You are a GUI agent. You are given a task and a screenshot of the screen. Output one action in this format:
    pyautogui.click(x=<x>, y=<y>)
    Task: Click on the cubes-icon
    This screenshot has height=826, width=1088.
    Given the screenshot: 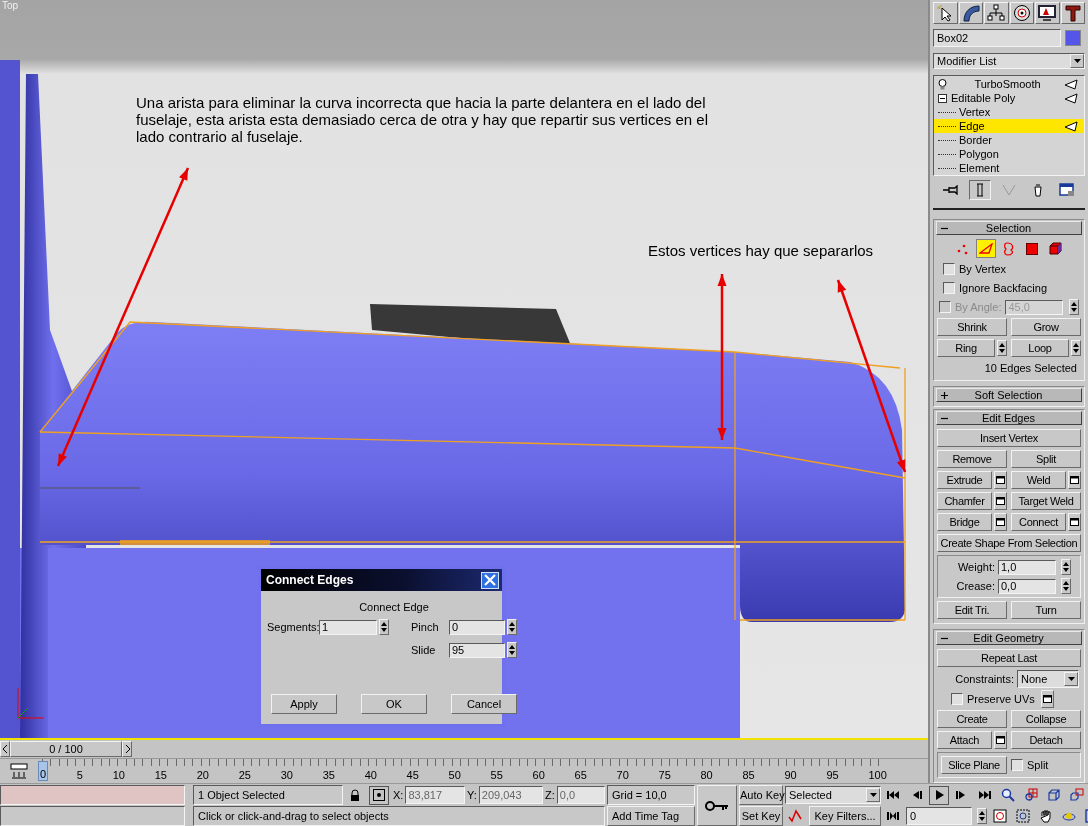 What is the action you would take?
    pyautogui.click(x=1077, y=795)
    